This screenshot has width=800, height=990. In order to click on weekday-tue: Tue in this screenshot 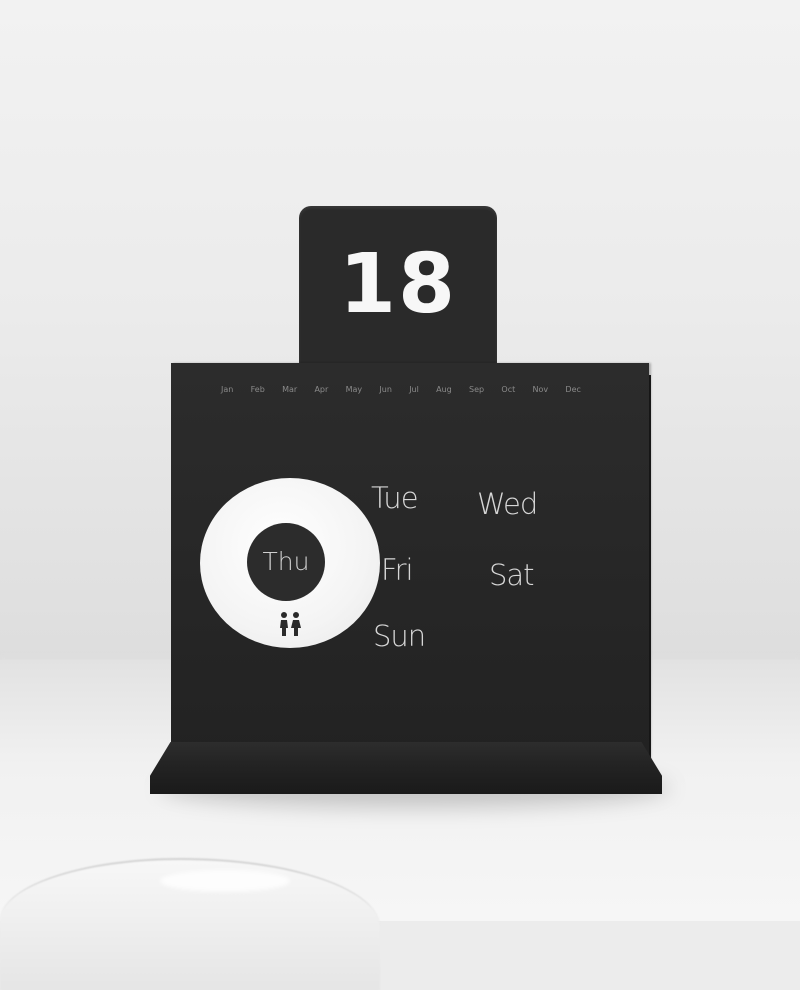, I will do `click(395, 498)`.